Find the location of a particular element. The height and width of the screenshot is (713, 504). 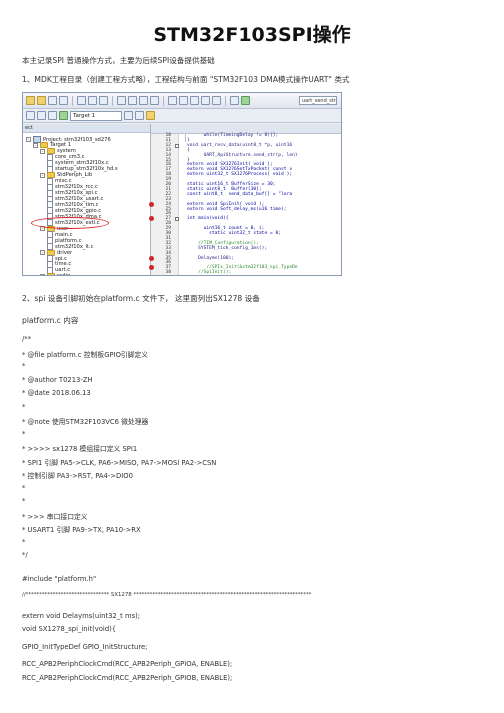

navigate-forward-icon is located at coordinates (154, 100).